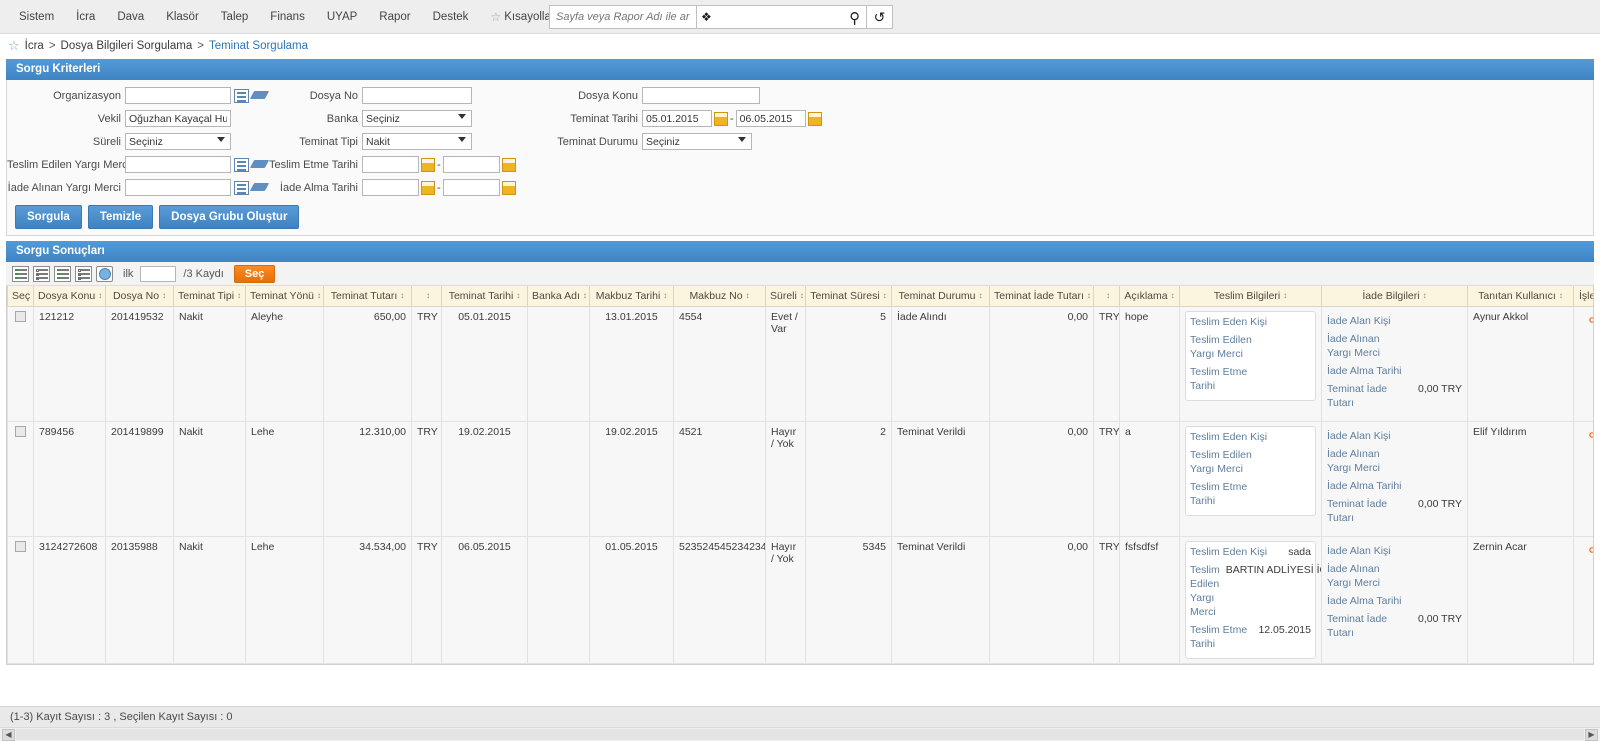 The height and width of the screenshot is (741, 1600). I want to click on breadcrumb-current: Teminat Sorgulama, so click(258, 46).